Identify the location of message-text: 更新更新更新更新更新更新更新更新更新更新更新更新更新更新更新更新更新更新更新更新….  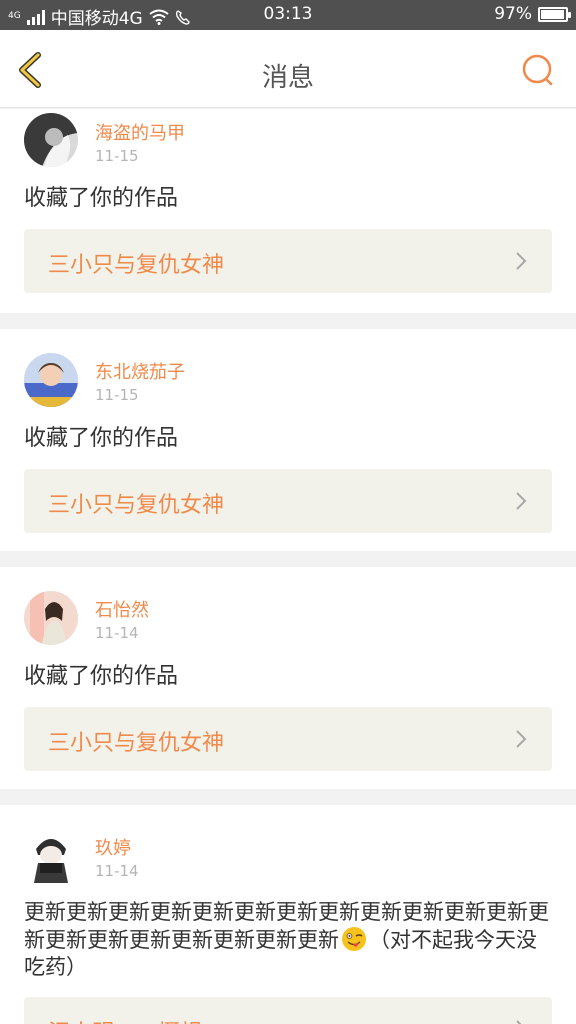
(288, 943).